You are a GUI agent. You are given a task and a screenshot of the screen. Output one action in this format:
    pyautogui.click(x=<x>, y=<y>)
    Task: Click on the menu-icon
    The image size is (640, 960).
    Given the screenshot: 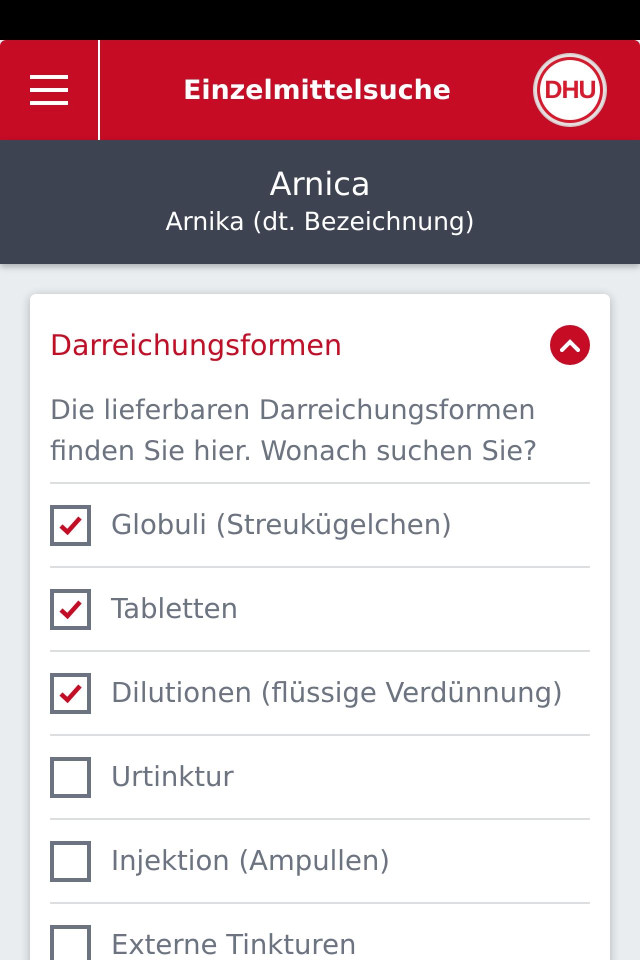 What is the action you would take?
    pyautogui.click(x=49, y=90)
    